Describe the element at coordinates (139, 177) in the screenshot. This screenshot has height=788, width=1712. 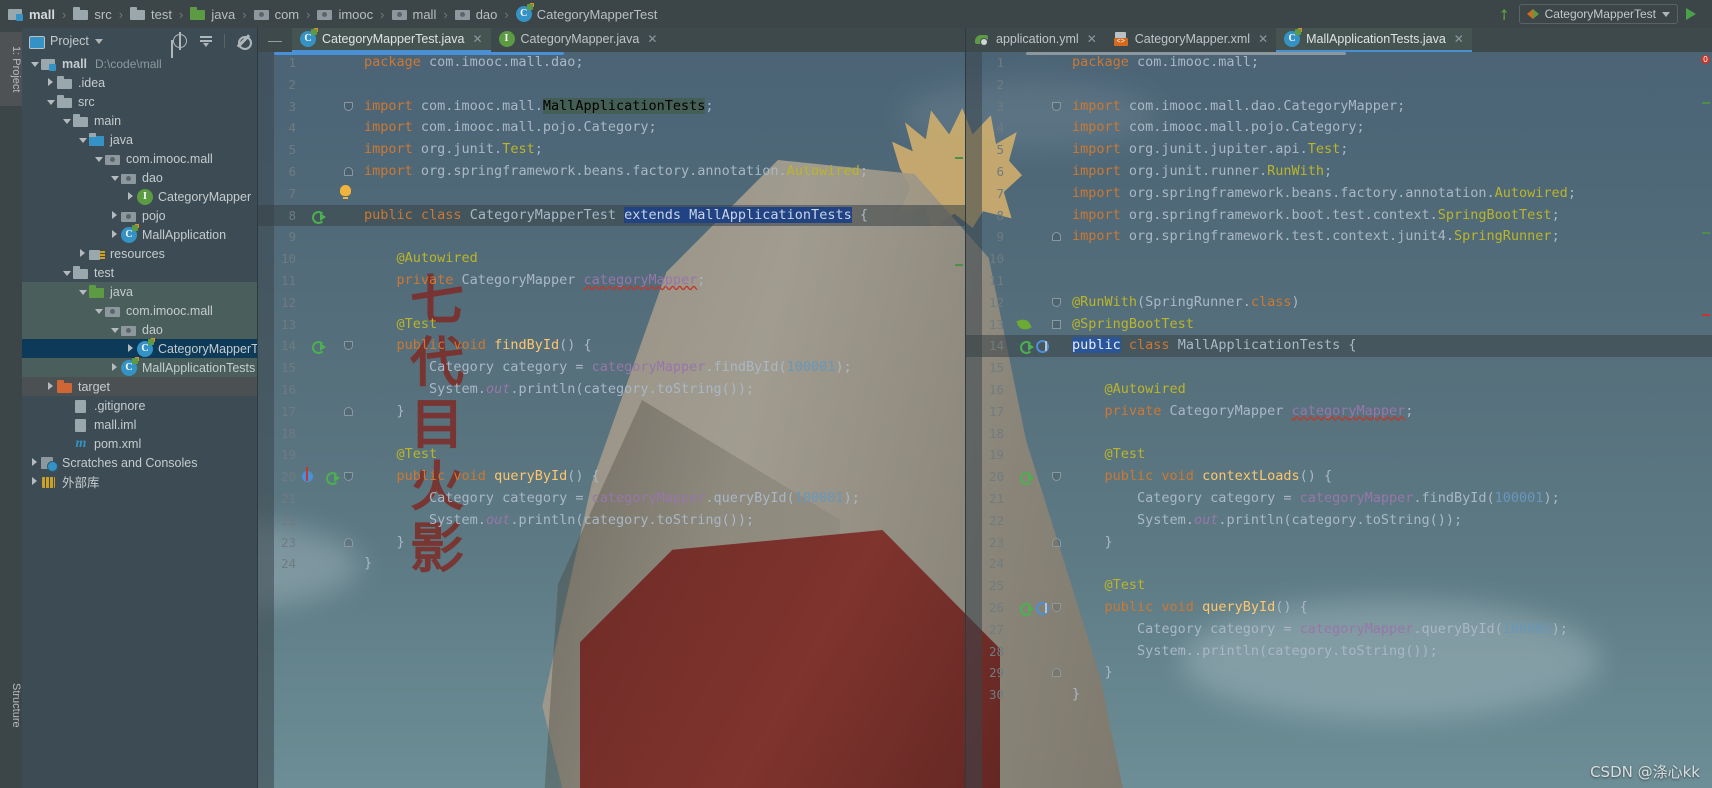
I see `tree-item-dao: dao` at that location.